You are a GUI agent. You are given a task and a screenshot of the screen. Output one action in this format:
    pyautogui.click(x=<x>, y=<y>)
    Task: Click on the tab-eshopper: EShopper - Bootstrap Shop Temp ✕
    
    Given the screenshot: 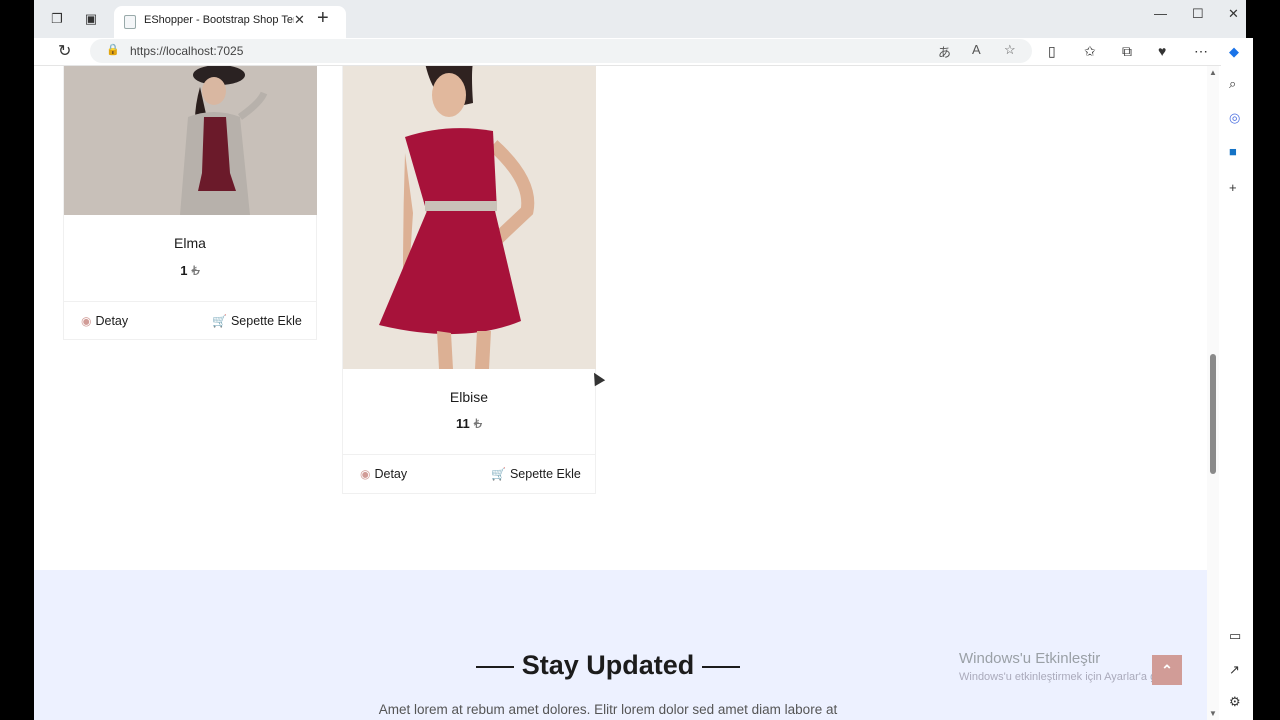 What is the action you would take?
    pyautogui.click(x=230, y=22)
    